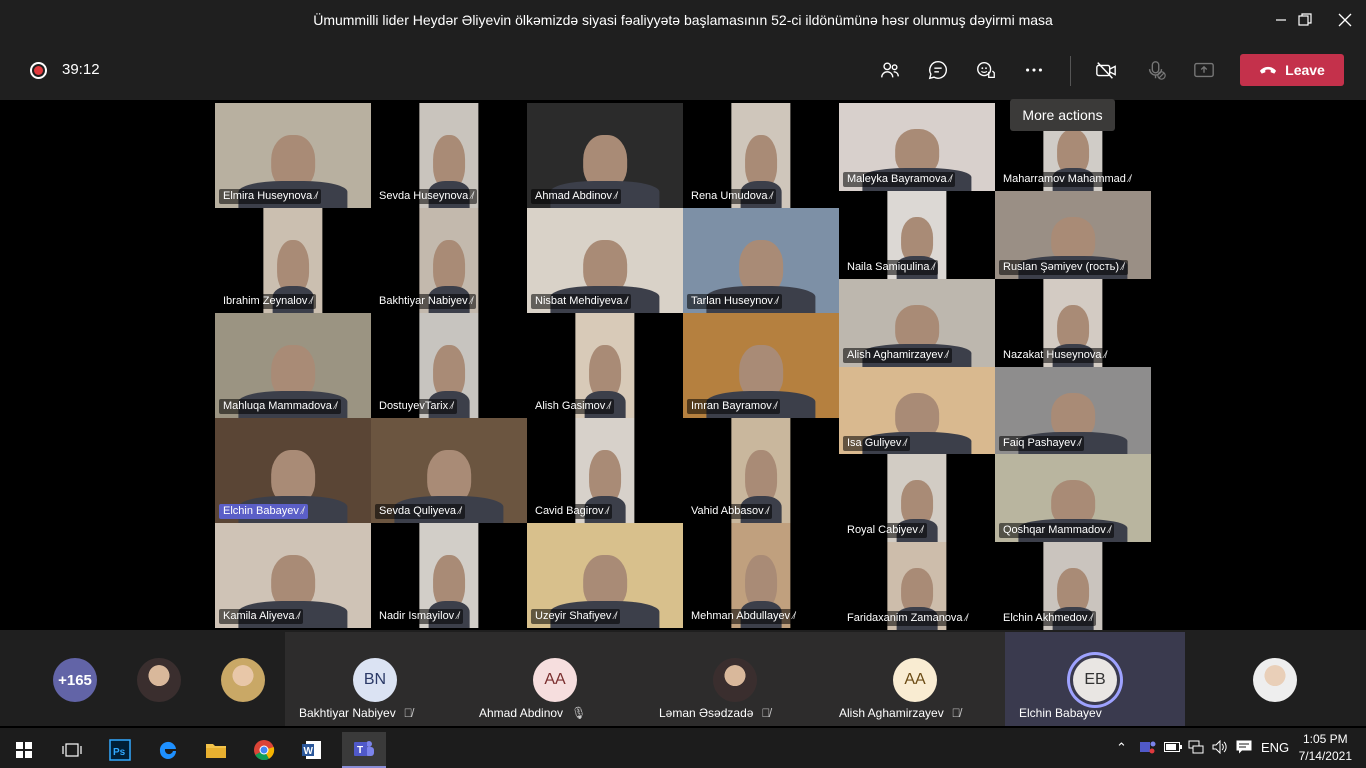  What do you see at coordinates (293, 260) in the screenshot?
I see `video-tile: Ibrahim Zeynalov ⁄̸` at bounding box center [293, 260].